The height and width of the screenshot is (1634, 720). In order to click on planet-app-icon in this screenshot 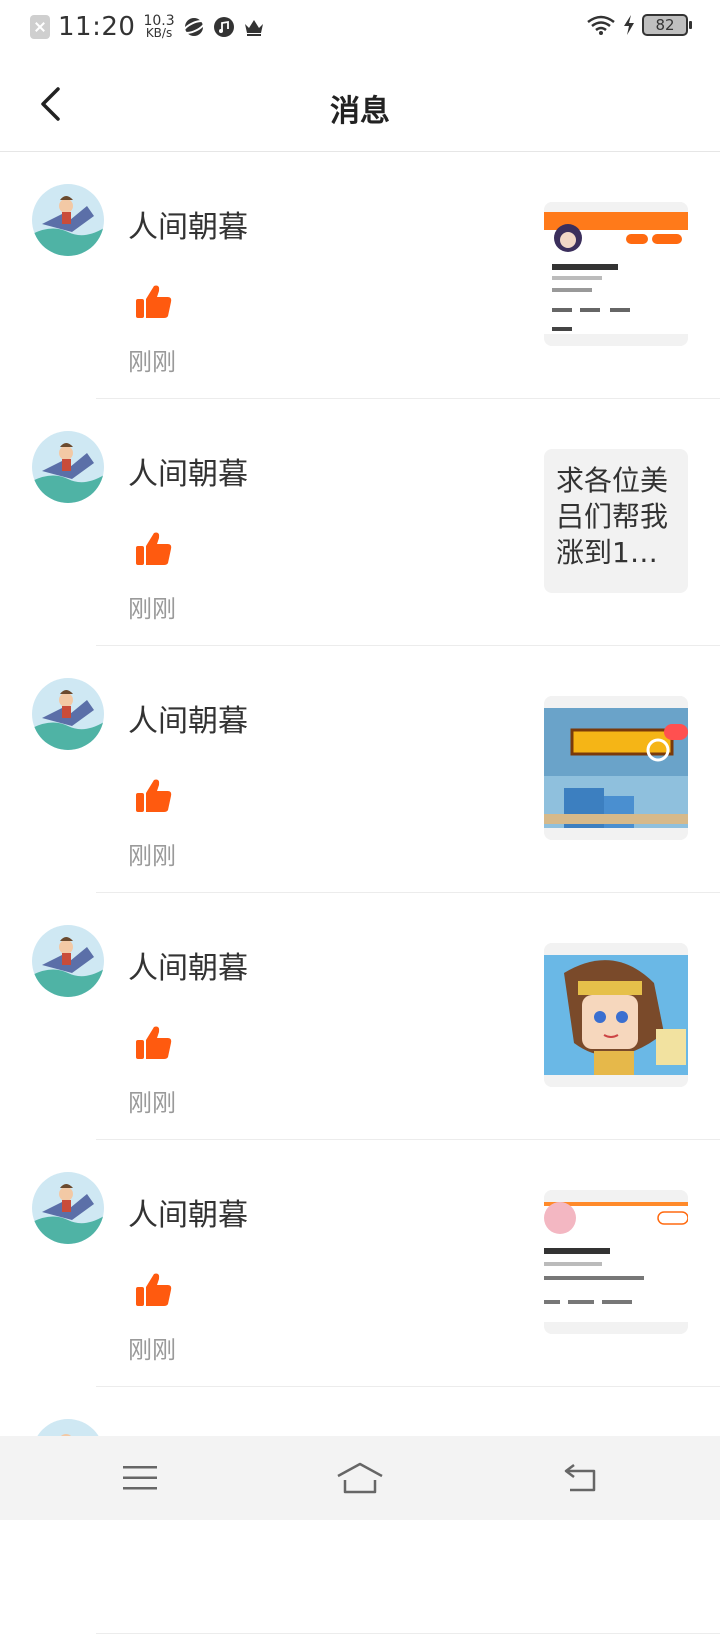, I will do `click(193, 27)`.